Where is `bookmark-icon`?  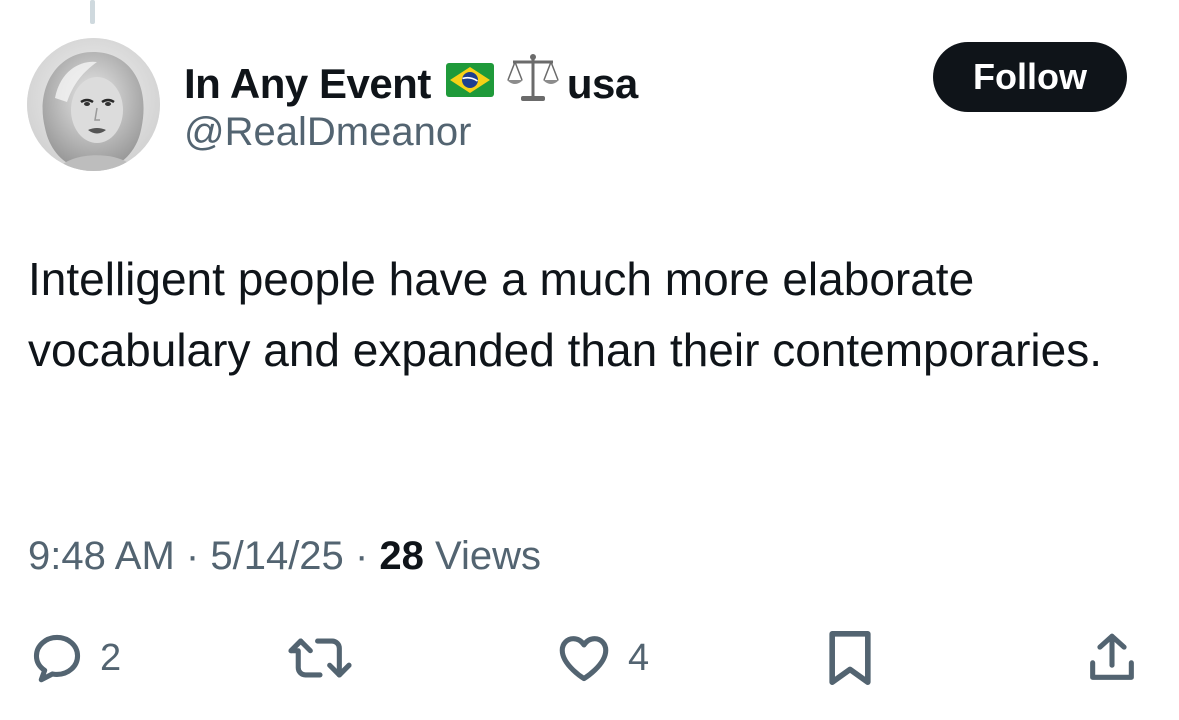
bookmark-icon is located at coordinates (850, 658).